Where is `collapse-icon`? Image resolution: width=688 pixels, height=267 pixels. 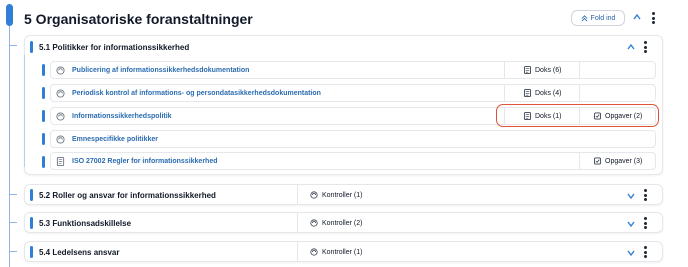
collapse-icon is located at coordinates (584, 17).